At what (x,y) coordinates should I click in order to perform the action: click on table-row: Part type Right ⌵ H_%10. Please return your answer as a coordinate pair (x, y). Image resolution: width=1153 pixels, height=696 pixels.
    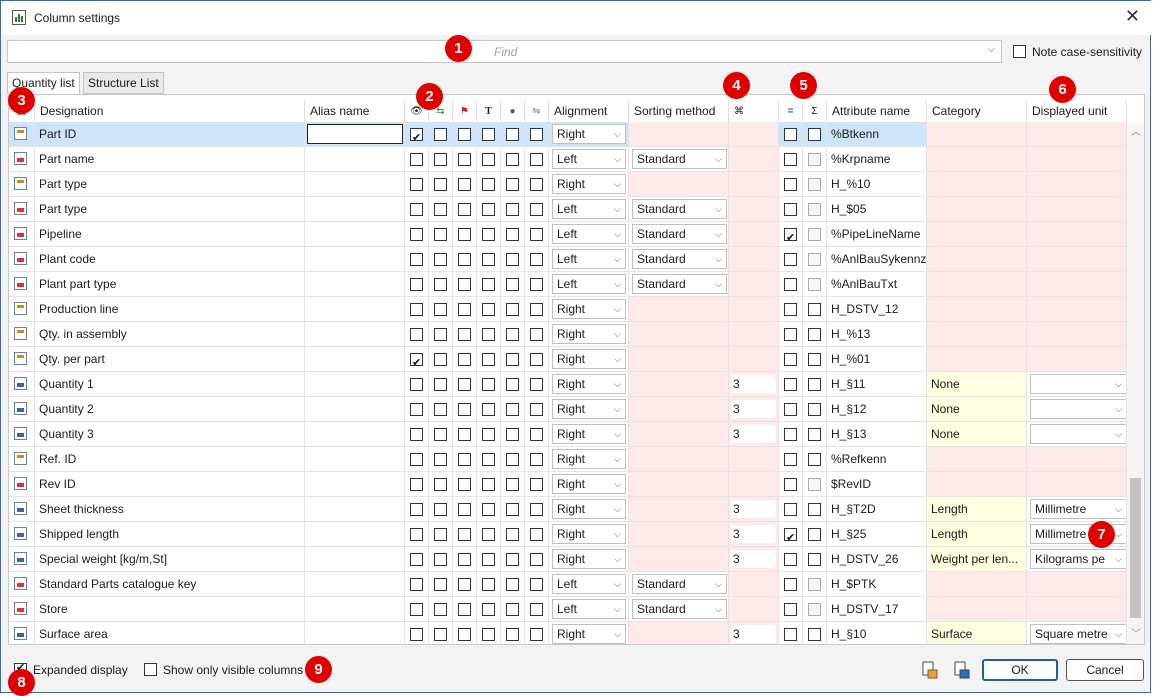
    Looking at the image, I should click on (568, 184).